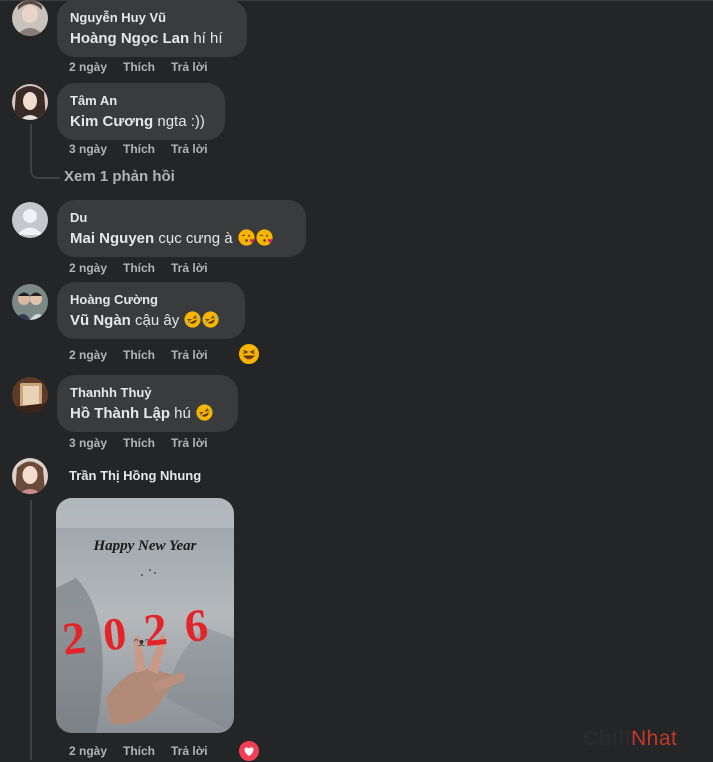 The width and height of the screenshot is (713, 762). I want to click on comment-bubble: Nguyễn Huy Vũ Hoàng Ngọc Lan hí hí, so click(152, 28).